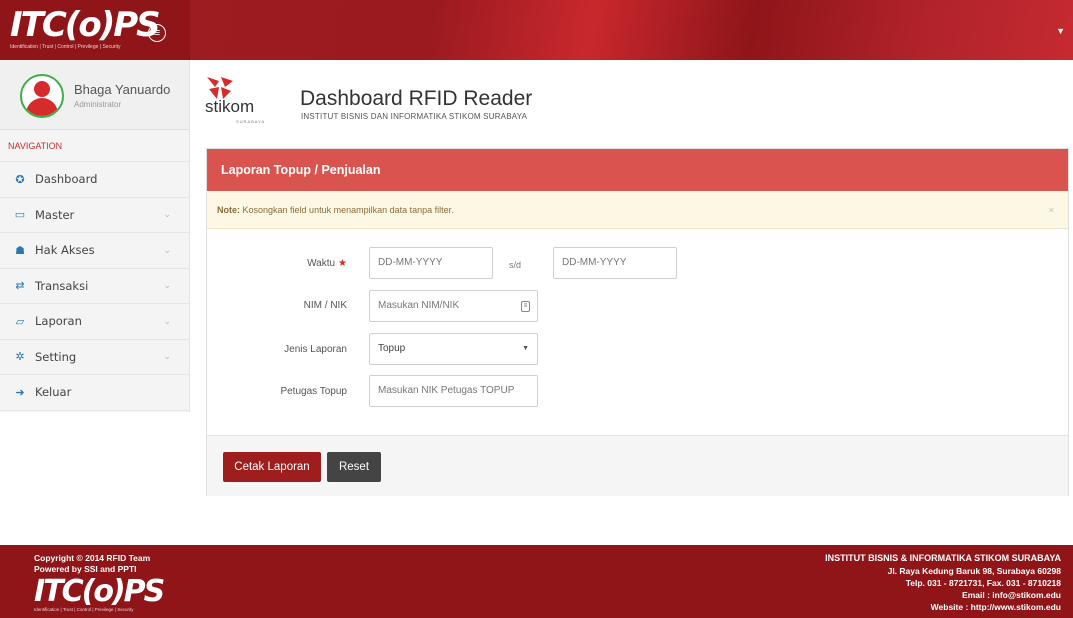 This screenshot has height=618, width=1073. Describe the element at coordinates (272, 467) in the screenshot. I see `cetak-laporan-button: Cetak Laporan` at that location.